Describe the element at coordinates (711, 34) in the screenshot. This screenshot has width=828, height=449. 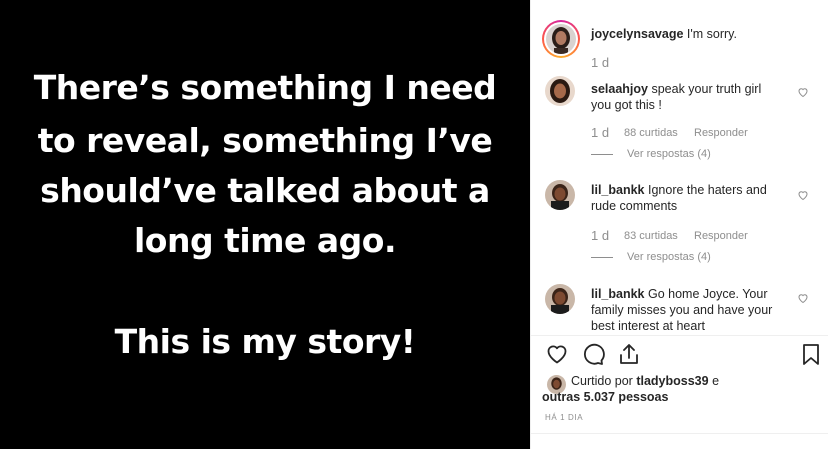
I see `caption-text: I'm sorry.` at that location.